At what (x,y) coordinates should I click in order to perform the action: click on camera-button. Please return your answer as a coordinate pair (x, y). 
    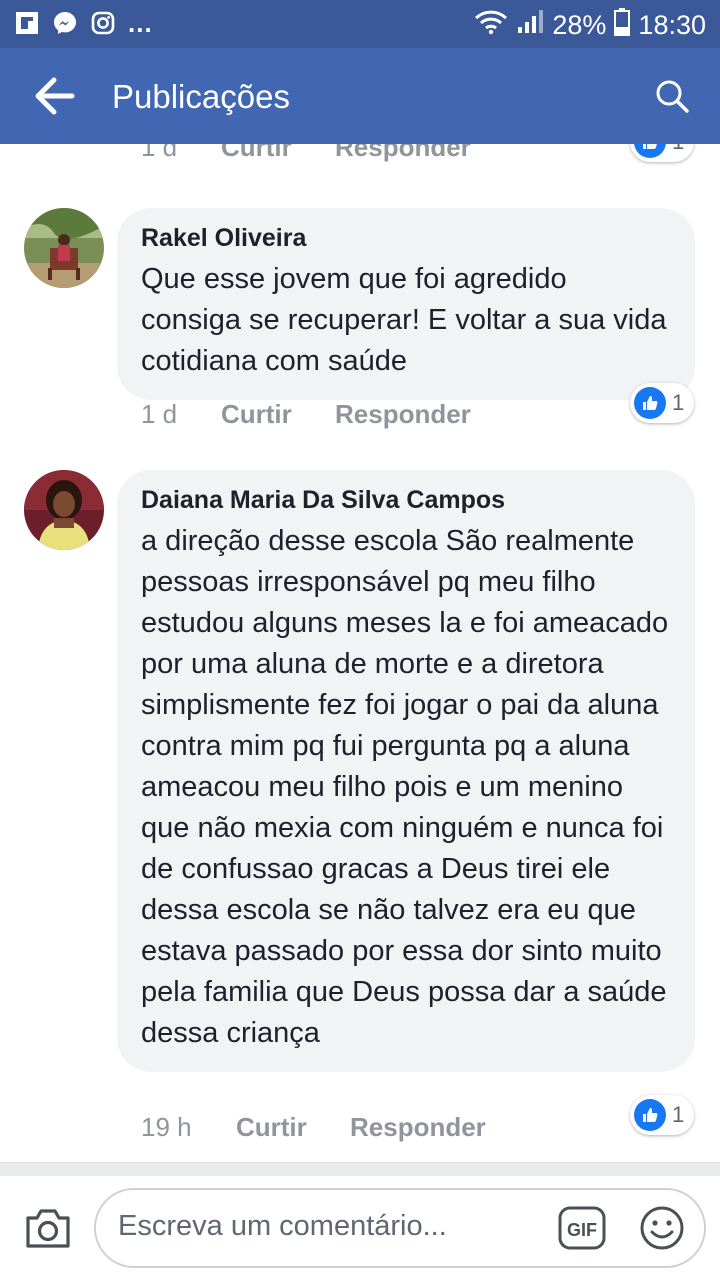
    Looking at the image, I should click on (48, 1228).